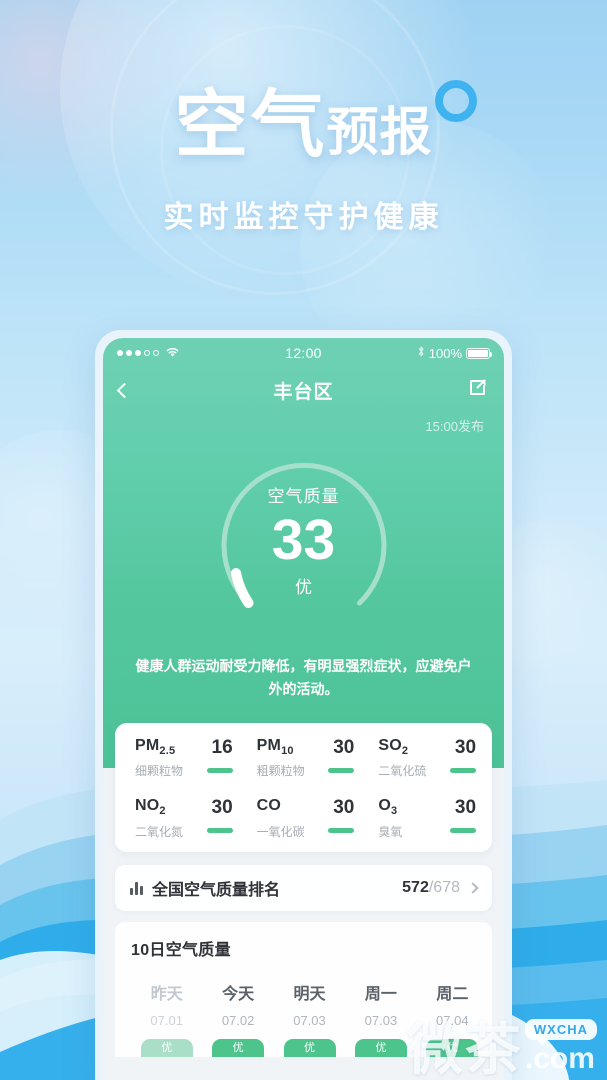 Image resolution: width=607 pixels, height=1080 pixels. I want to click on share-button, so click(471, 390).